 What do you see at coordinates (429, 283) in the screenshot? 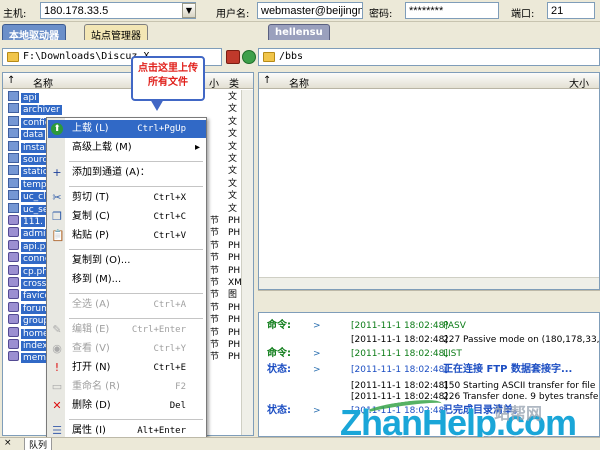
I see `remote-hscrollbar` at bounding box center [429, 283].